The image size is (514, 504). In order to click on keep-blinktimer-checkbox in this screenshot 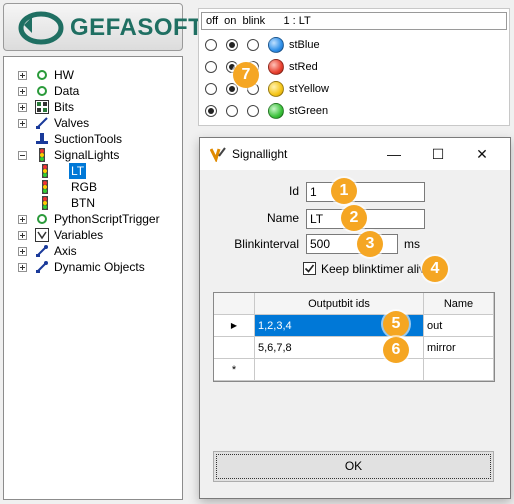, I will do `click(309, 268)`.